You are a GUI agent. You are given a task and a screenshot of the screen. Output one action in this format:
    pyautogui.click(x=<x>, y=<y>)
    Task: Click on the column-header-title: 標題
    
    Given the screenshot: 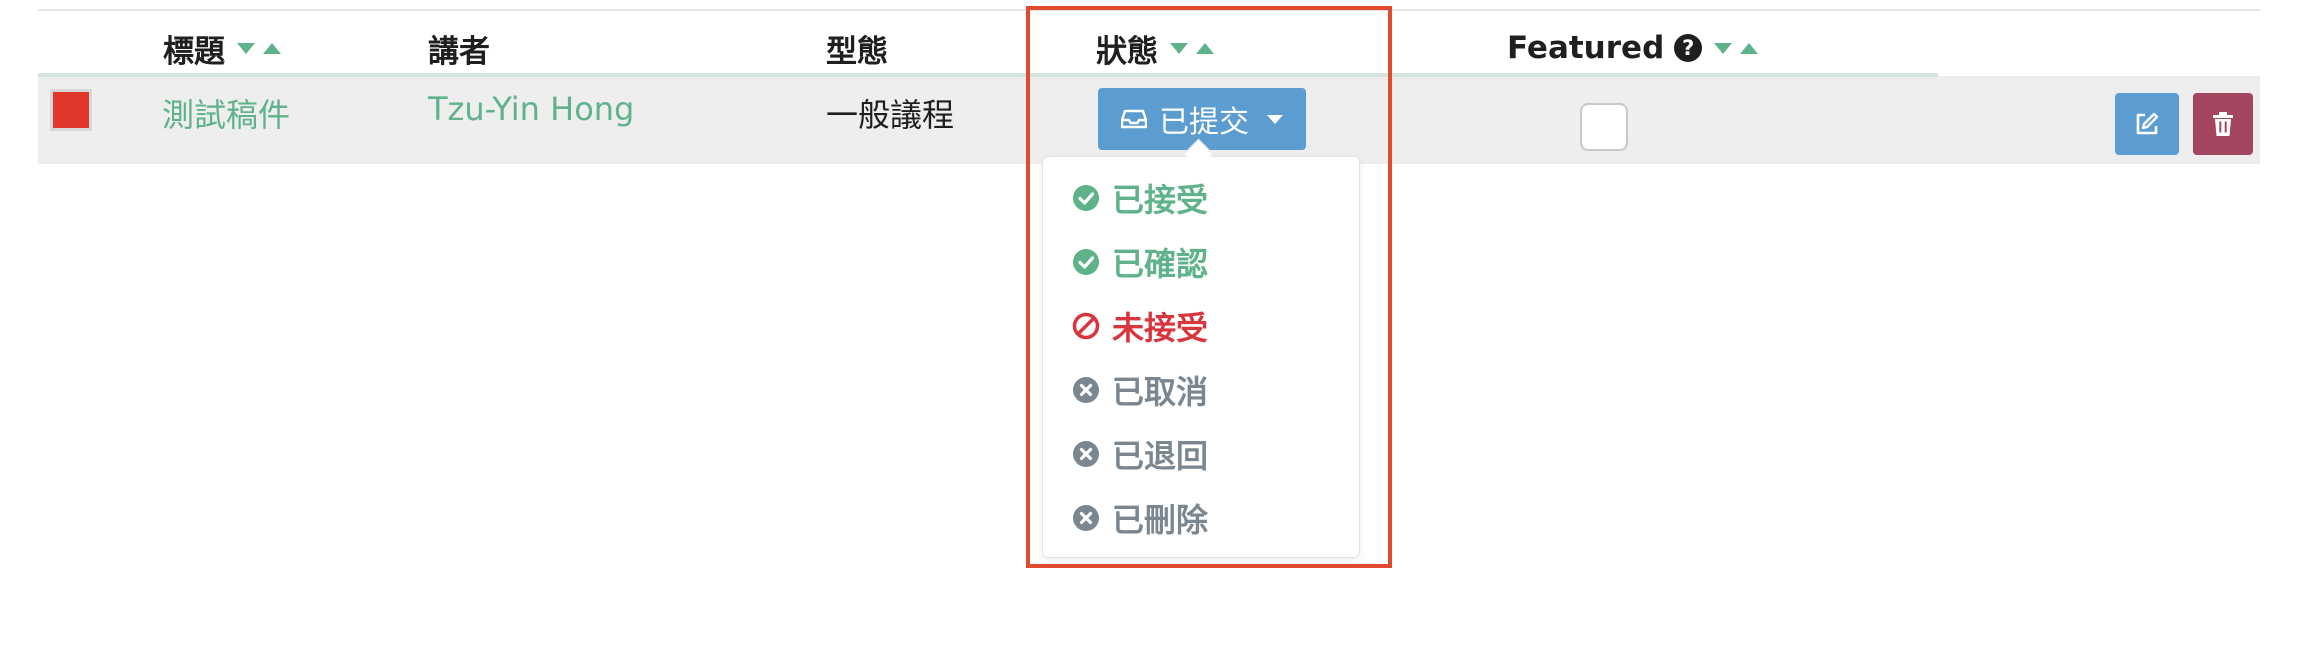 What is the action you would take?
    pyautogui.click(x=222, y=48)
    